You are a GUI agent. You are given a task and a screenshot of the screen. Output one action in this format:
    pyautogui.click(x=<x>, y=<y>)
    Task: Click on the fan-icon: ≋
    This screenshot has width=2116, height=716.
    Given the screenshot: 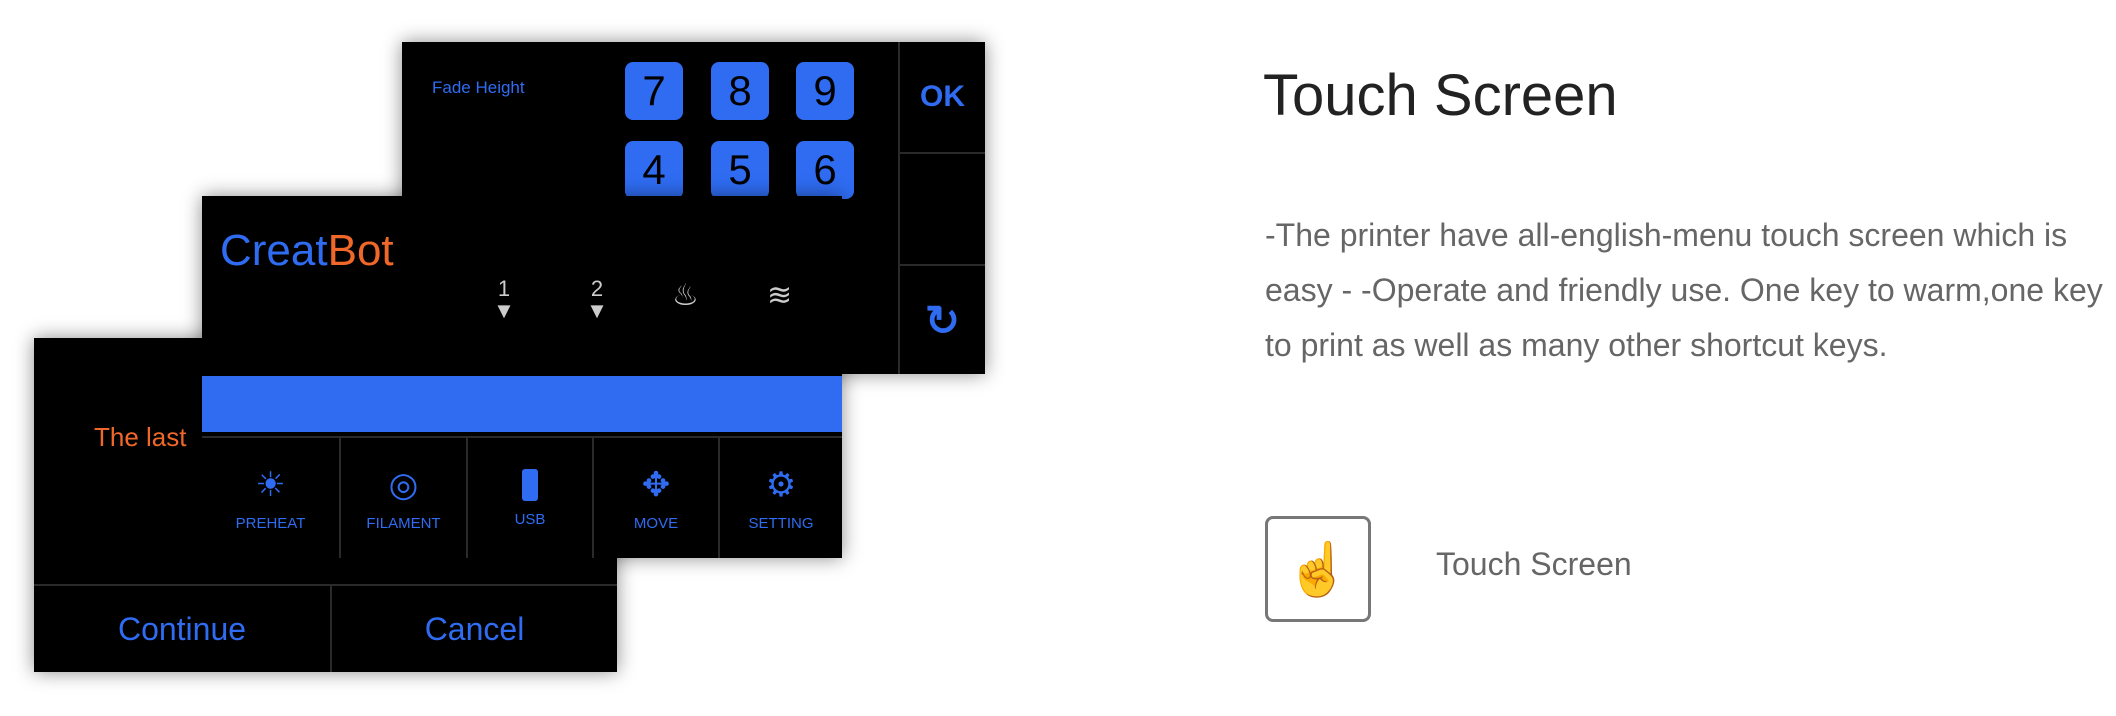 What is the action you would take?
    pyautogui.click(x=780, y=295)
    